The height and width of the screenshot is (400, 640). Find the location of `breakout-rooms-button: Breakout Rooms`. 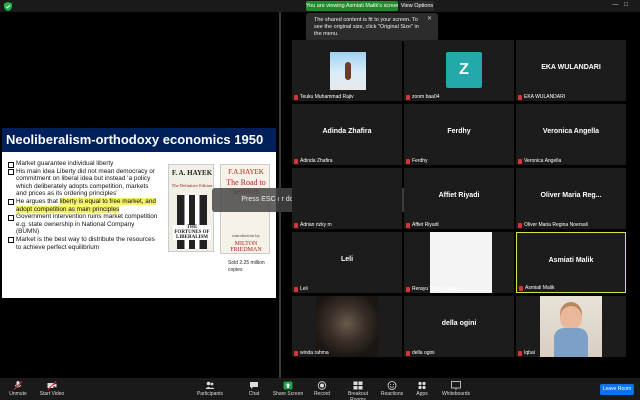

breakout-rooms-button: Breakout Rooms is located at coordinates (358, 390).